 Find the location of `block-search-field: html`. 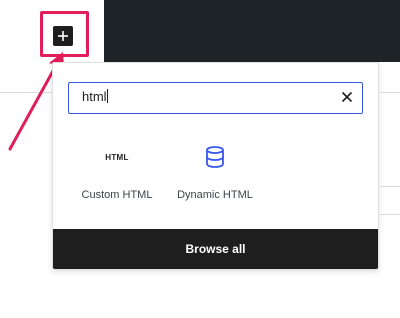

block-search-field: html is located at coordinates (215, 98).